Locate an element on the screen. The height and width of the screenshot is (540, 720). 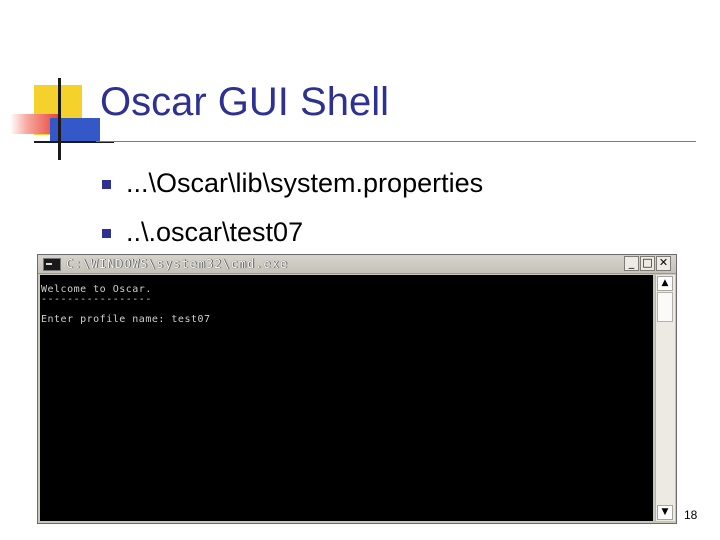
scrollbar-thumb is located at coordinates (665, 307).